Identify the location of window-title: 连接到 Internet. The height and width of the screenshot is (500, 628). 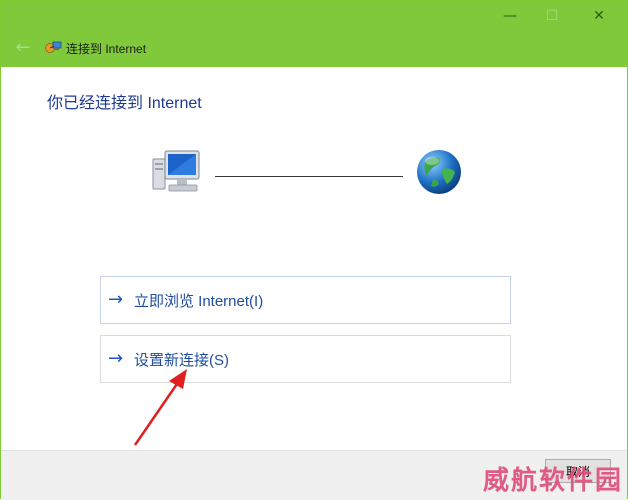
(106, 49).